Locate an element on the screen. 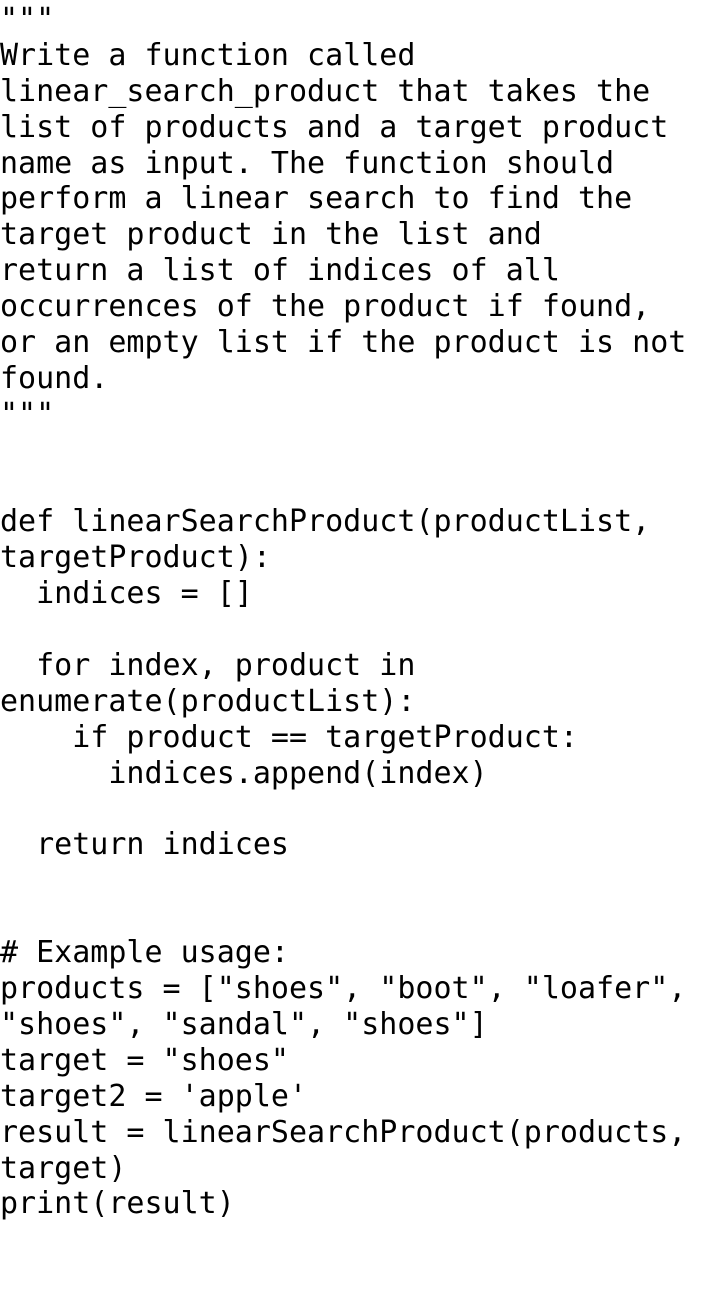 The height and width of the screenshot is (1297, 711). code-line: target2 = 'apple' is located at coordinates (154, 1096).